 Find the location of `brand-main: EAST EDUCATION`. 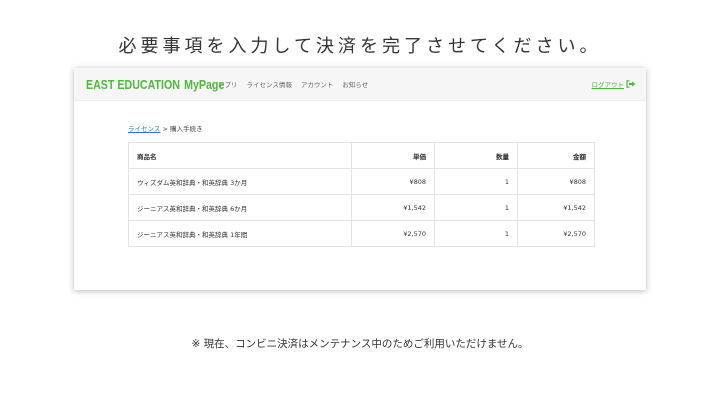

brand-main: EAST EDUCATION is located at coordinates (133, 84).